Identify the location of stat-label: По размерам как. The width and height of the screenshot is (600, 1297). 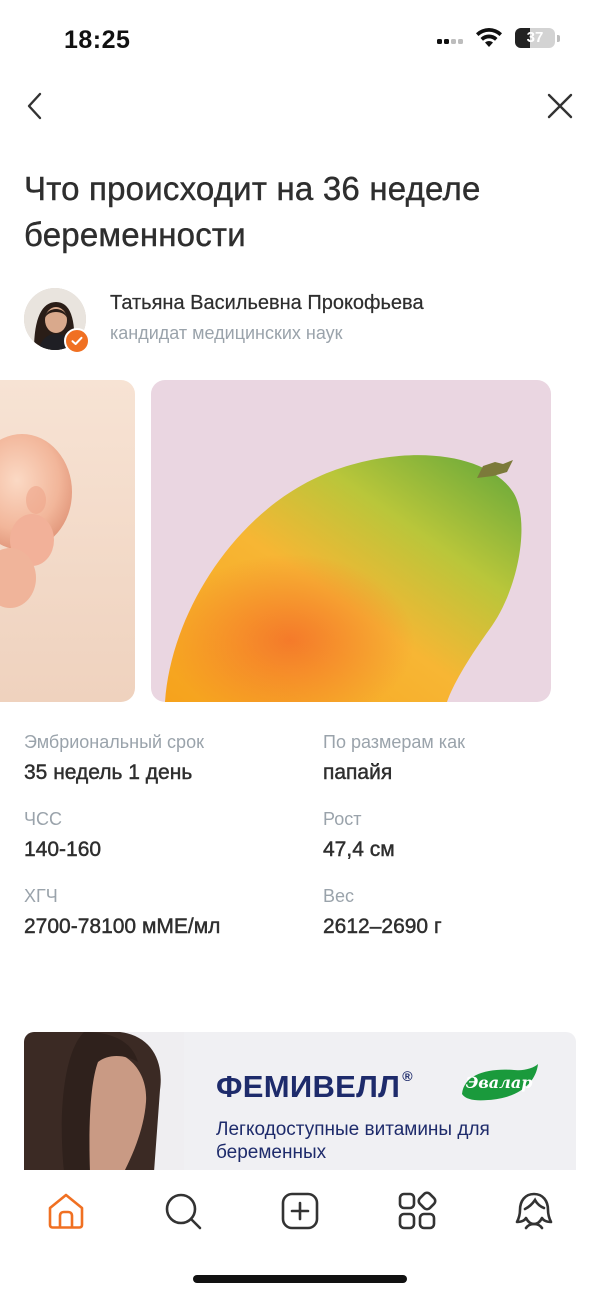
(394, 742).